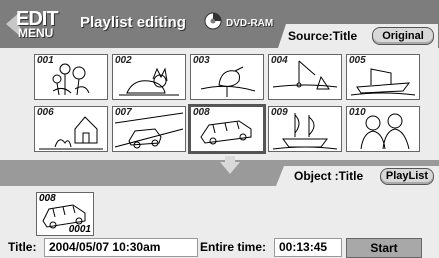 This screenshot has width=439, height=258. Describe the element at coordinates (250, 23) in the screenshot. I see `disc-type-label: DVD-RAM` at that location.